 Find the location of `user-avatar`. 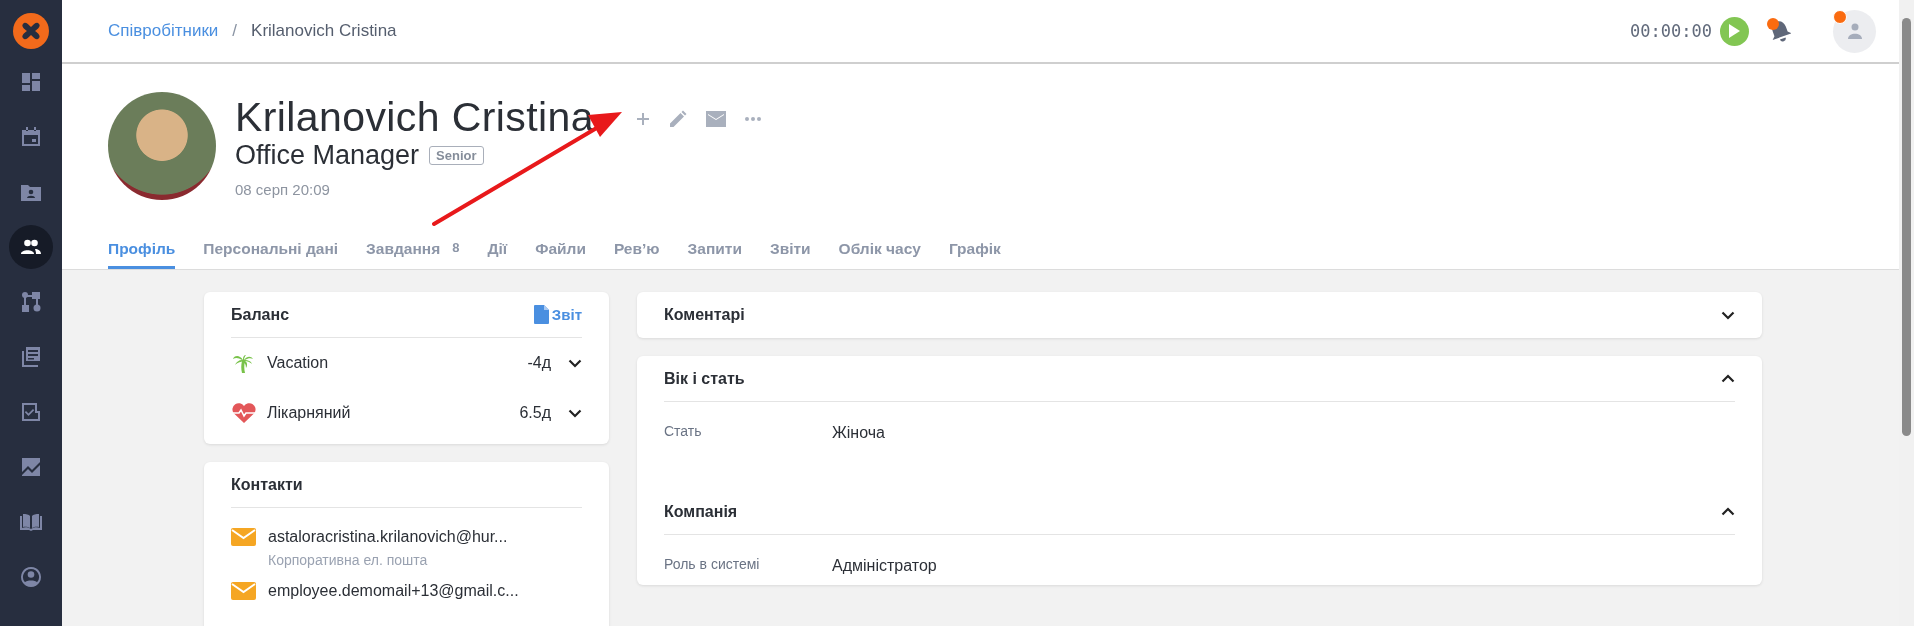

user-avatar is located at coordinates (1854, 31).